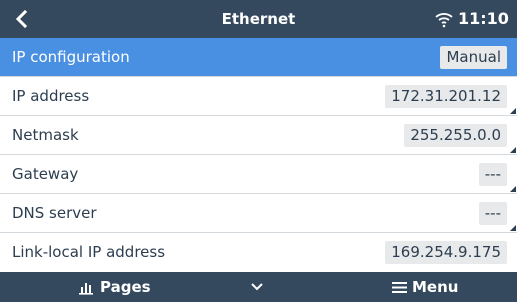 Image resolution: width=517 pixels, height=302 pixels. What do you see at coordinates (71, 57) in the screenshot?
I see `setting-label: IP configuration` at bounding box center [71, 57].